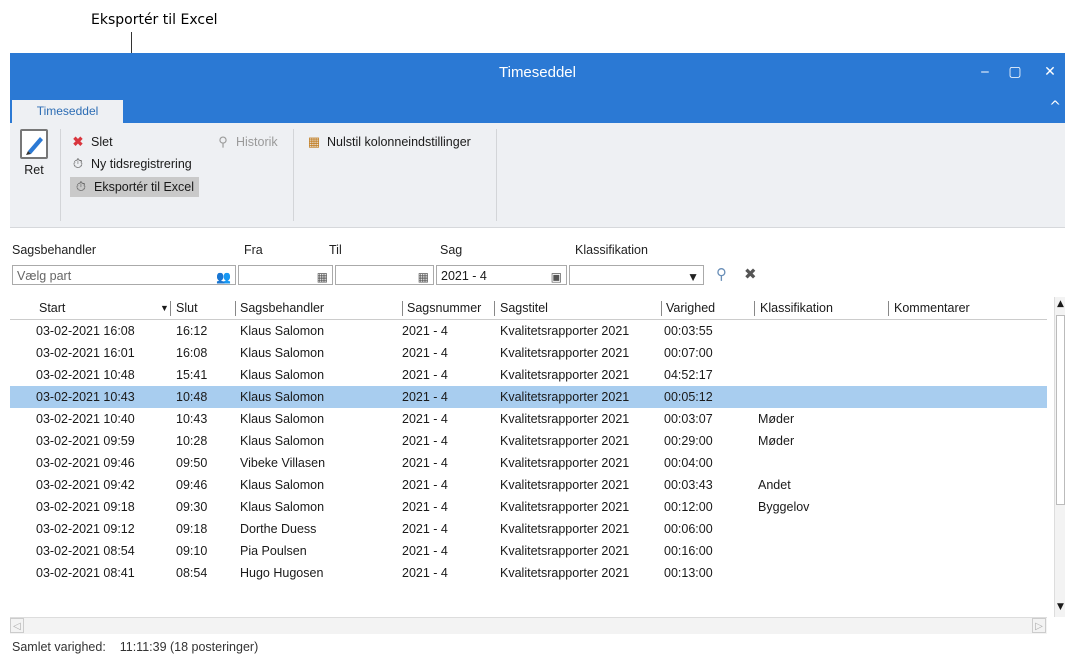 The width and height of the screenshot is (1065, 654). I want to click on title-bar: Timeseddel ‒ ▢ ✕, so click(537, 74).